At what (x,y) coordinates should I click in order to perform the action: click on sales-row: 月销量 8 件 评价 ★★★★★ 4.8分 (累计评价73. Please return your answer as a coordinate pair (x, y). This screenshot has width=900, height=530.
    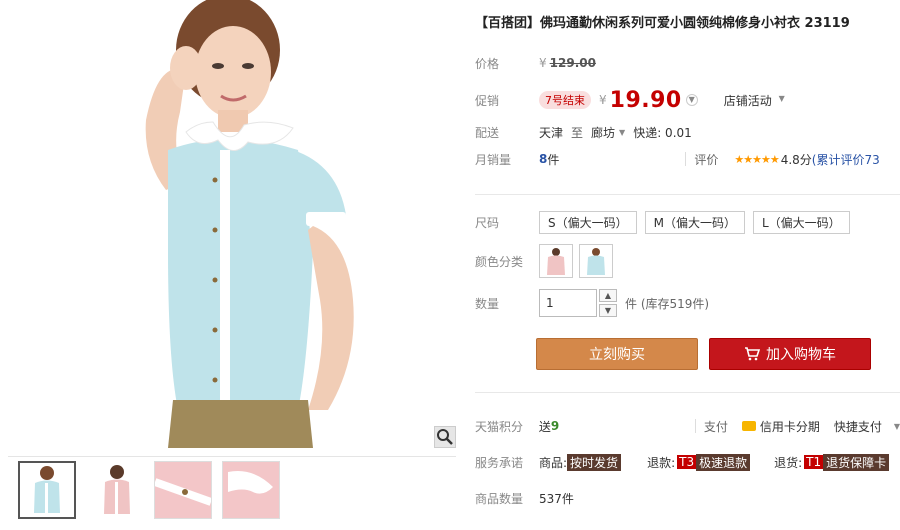
    Looking at the image, I should click on (687, 159).